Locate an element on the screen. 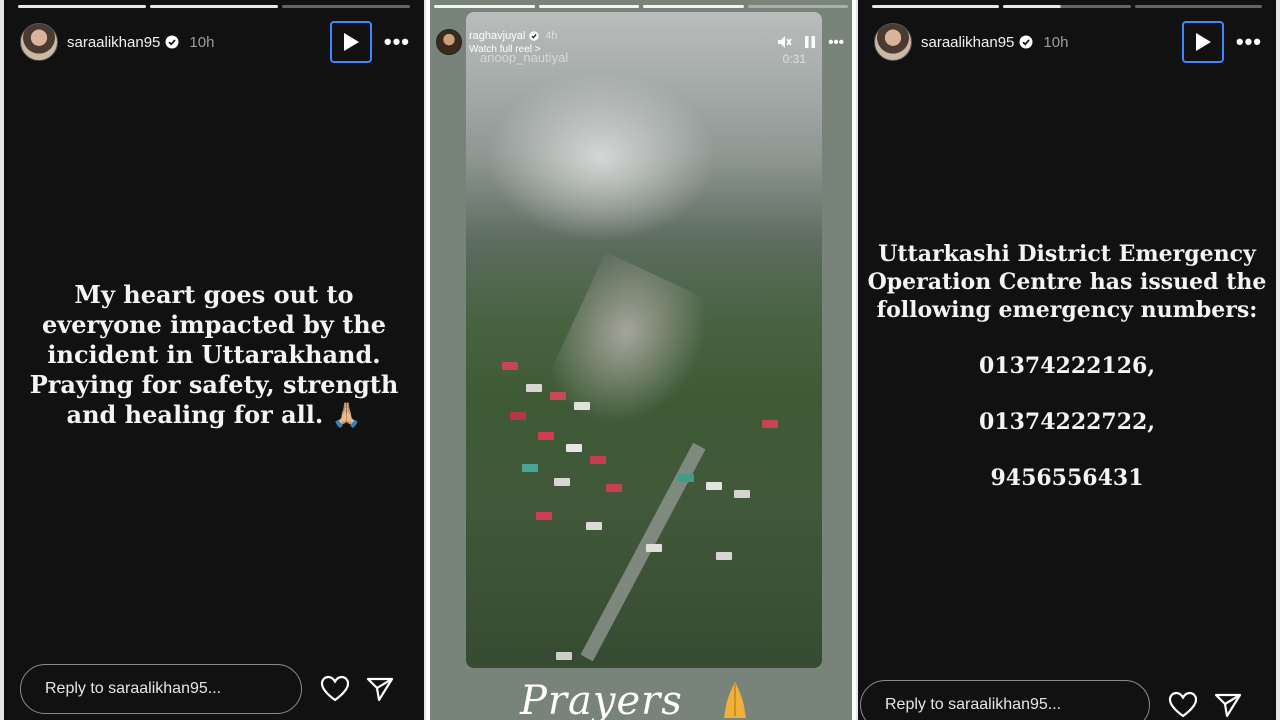 The image size is (1280, 720). video-timer: 0:31 is located at coordinates (794, 59).